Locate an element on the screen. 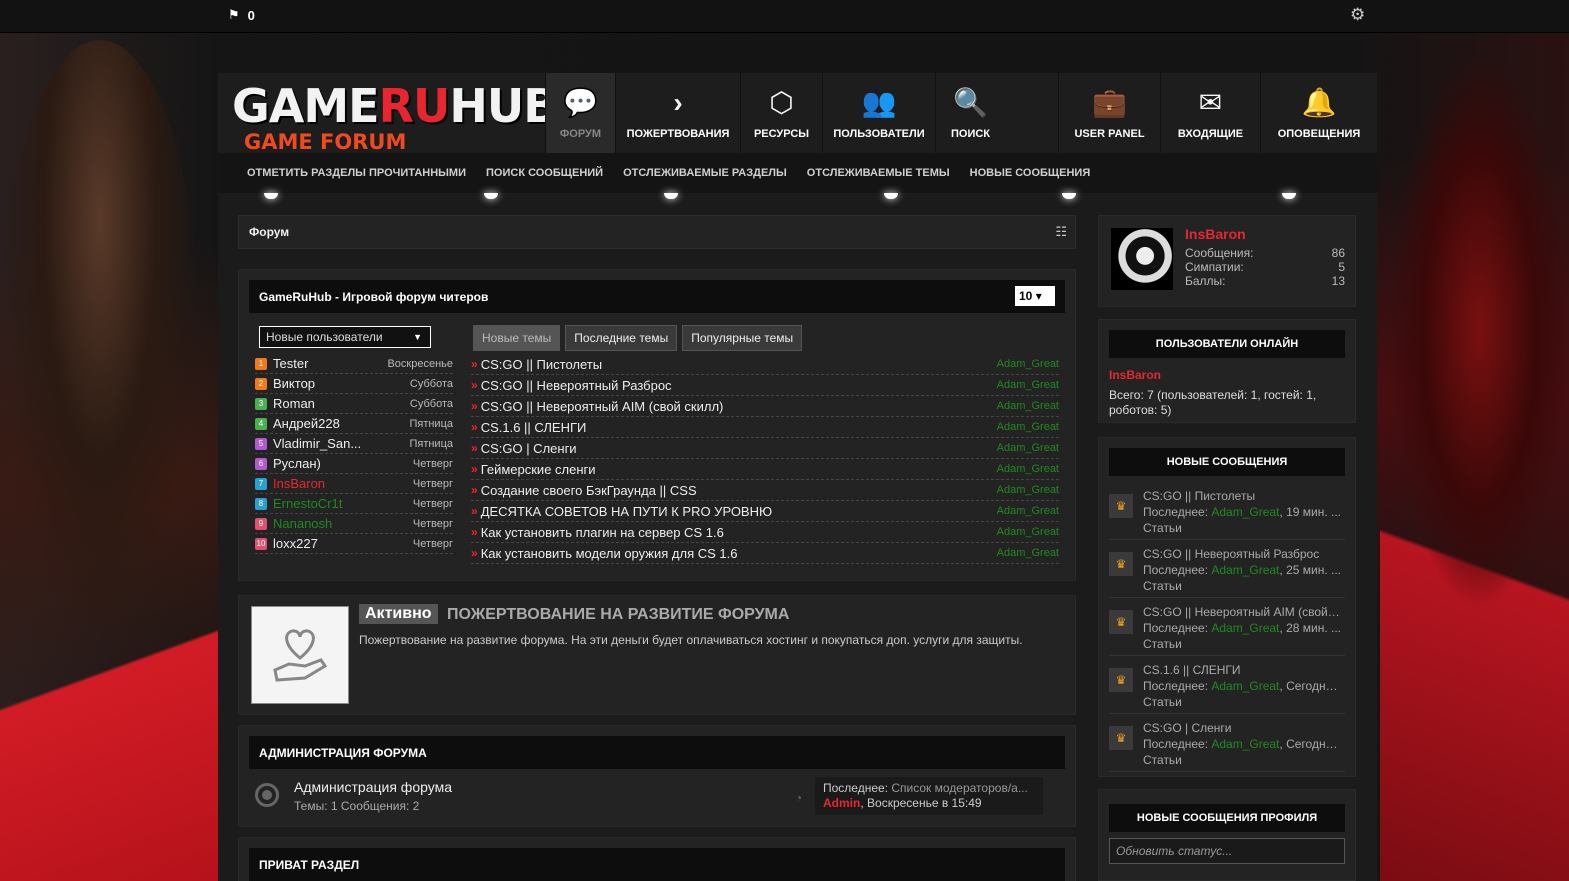 This screenshot has height=881, width=1569. user-row: 3 Roman Суббота is located at coordinates (354, 404).